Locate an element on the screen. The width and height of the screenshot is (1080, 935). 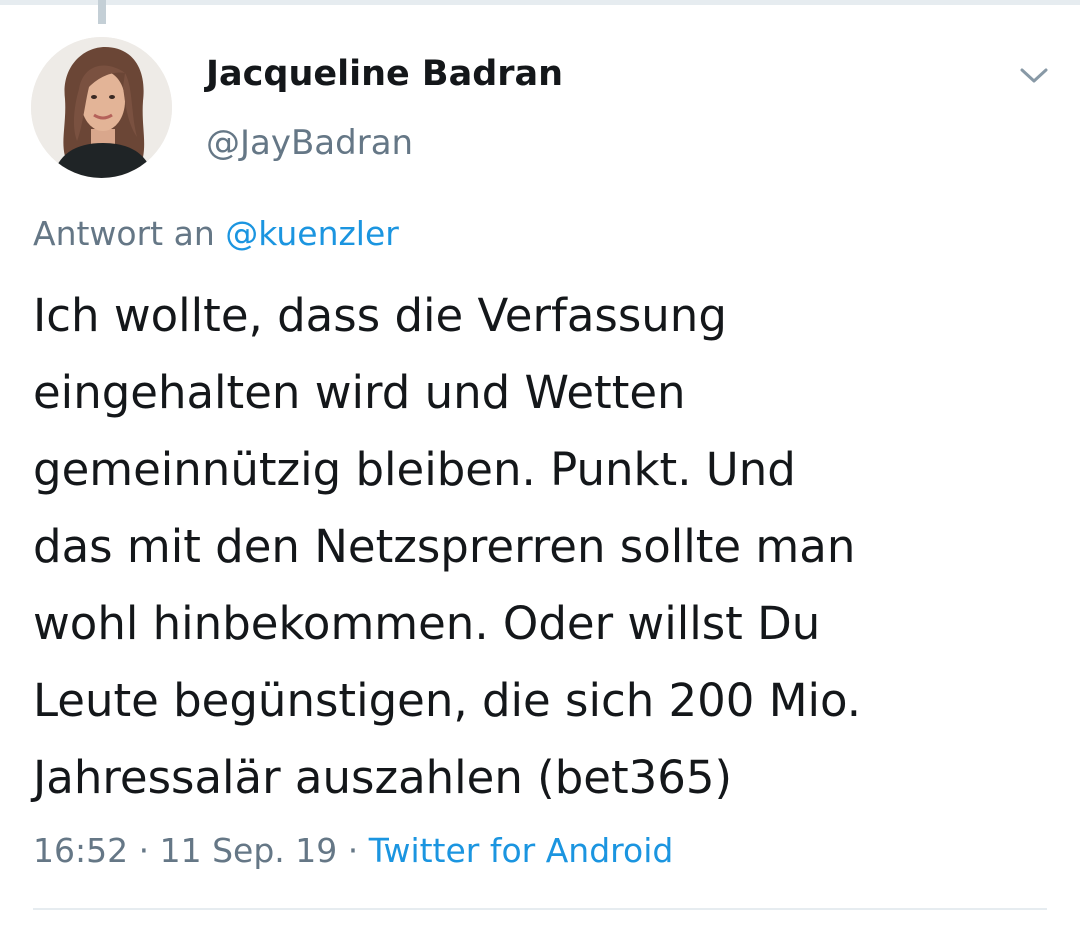
thread-connector-line is located at coordinates (102, 12).